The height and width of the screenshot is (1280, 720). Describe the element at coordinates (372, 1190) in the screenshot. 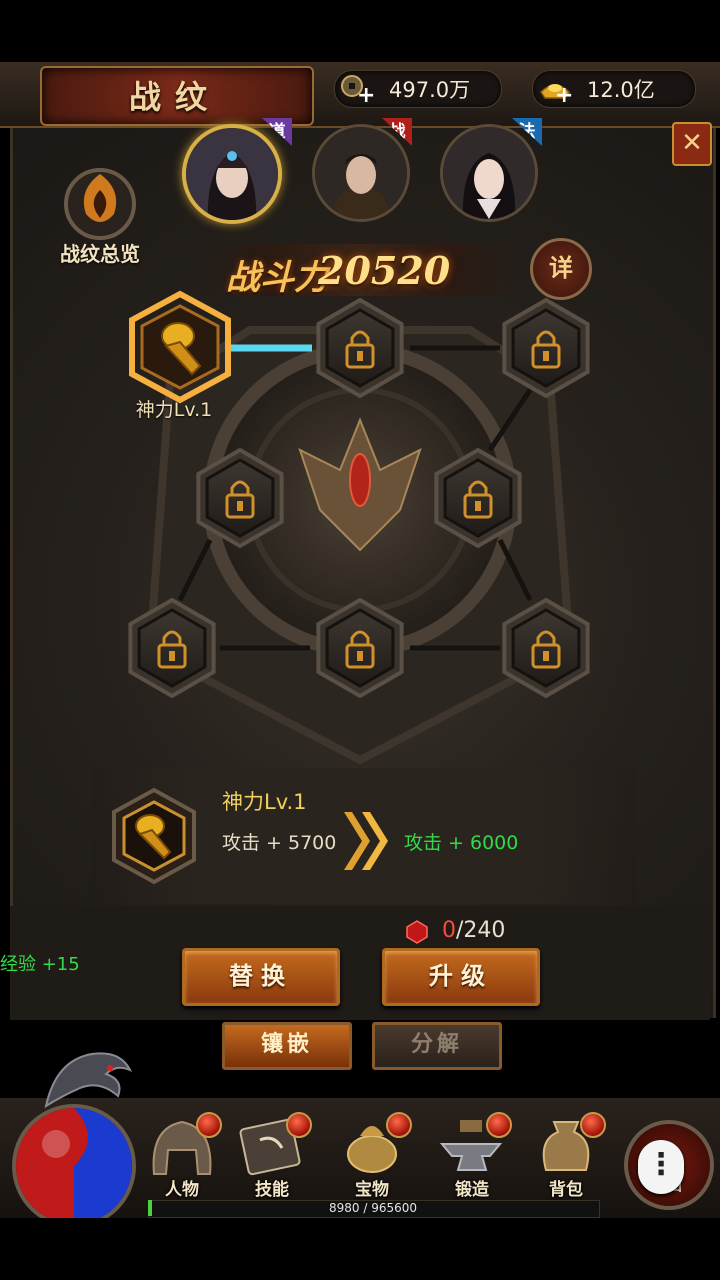

I see `nav-label: 宝物` at that location.